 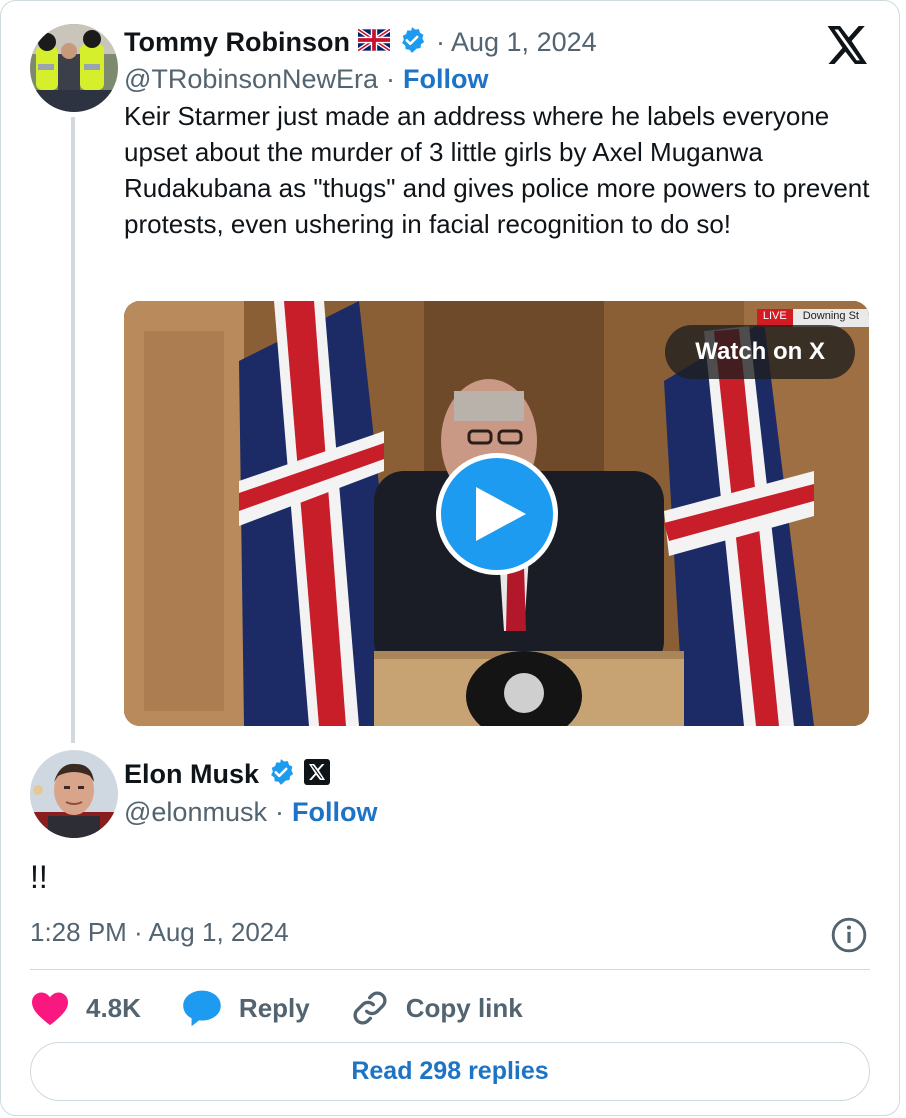 I want to click on quoted-handle-row: @TRobinsonNewEra · Follow, so click(x=306, y=79).